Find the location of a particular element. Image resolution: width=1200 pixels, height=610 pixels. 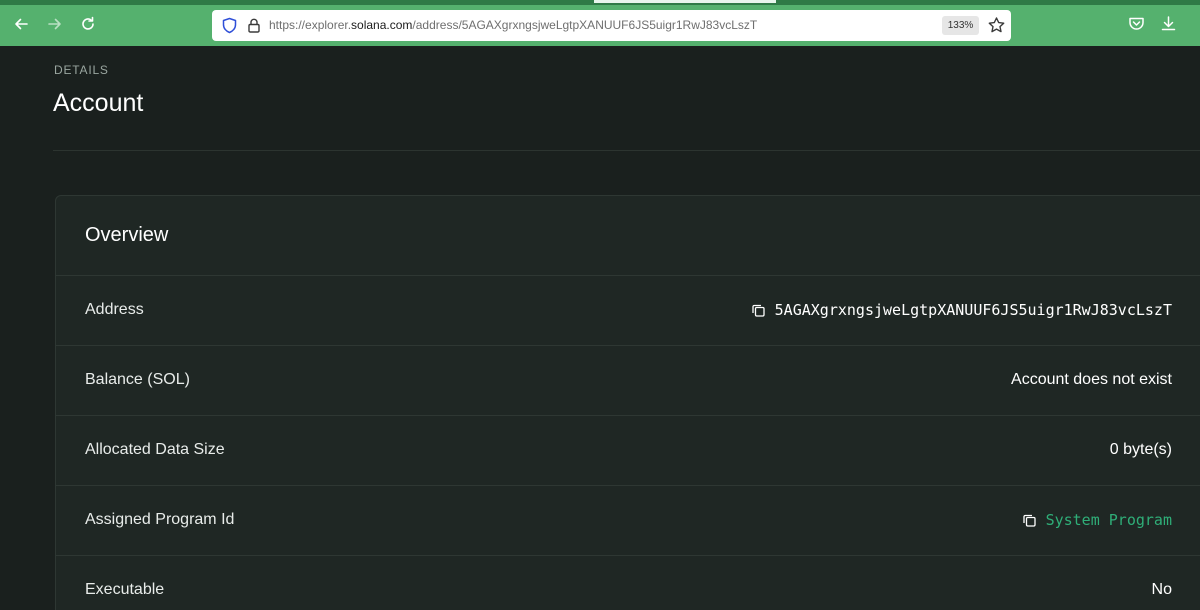

tab-strip is located at coordinates (600, 2).